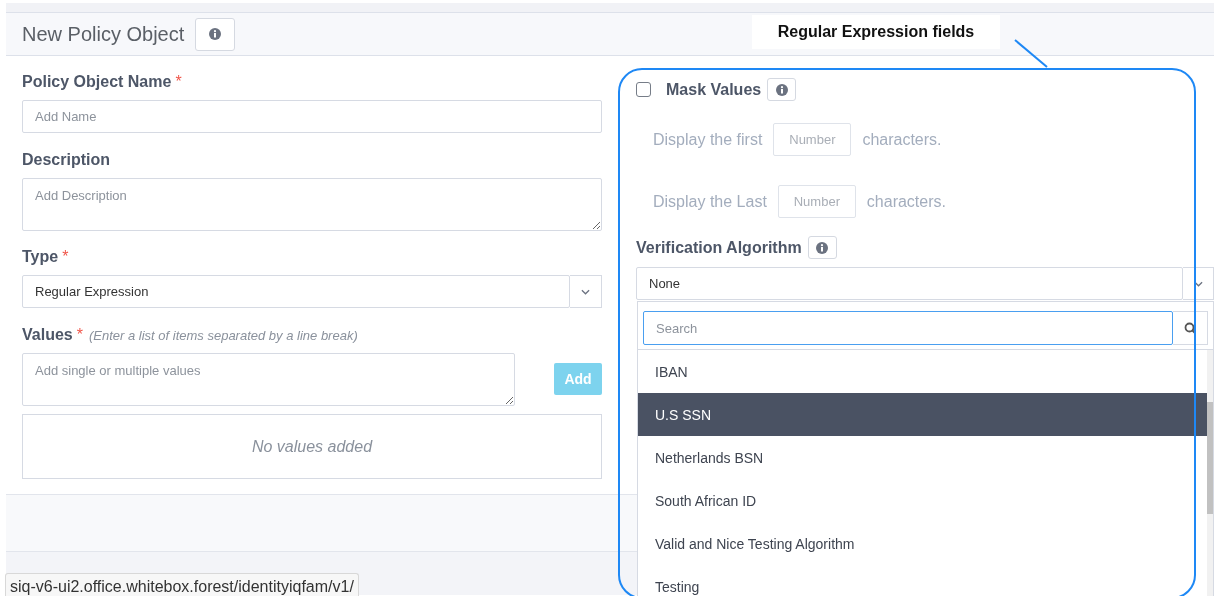  Describe the element at coordinates (710, 201) in the screenshot. I see `field-label: Display the Last` at that location.